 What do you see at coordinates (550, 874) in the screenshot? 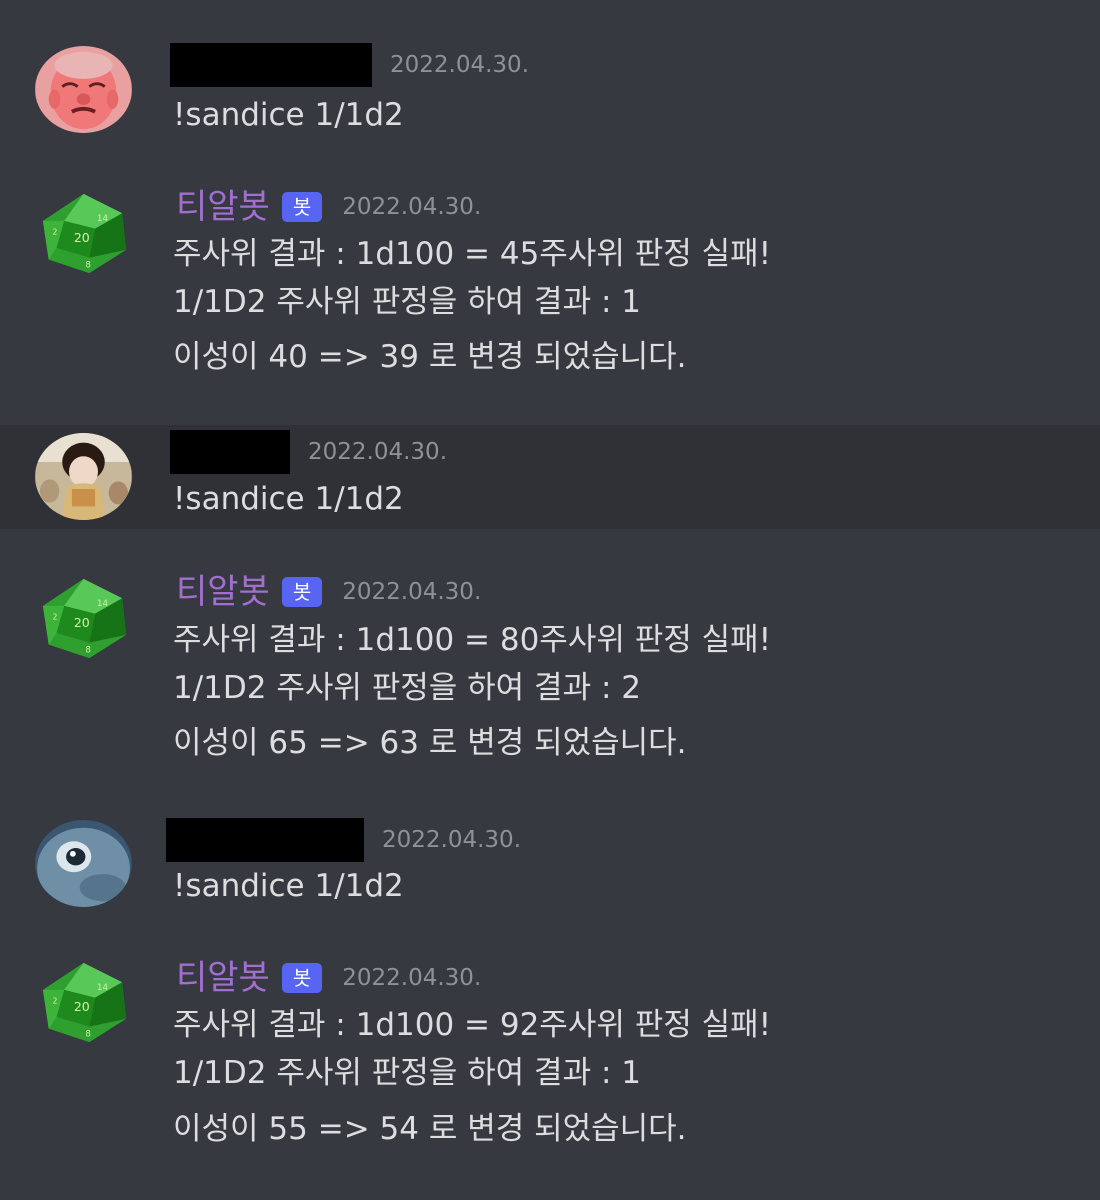
I see `message-user-3: 2022.04.30. !sandice 1/1d2` at bounding box center [550, 874].